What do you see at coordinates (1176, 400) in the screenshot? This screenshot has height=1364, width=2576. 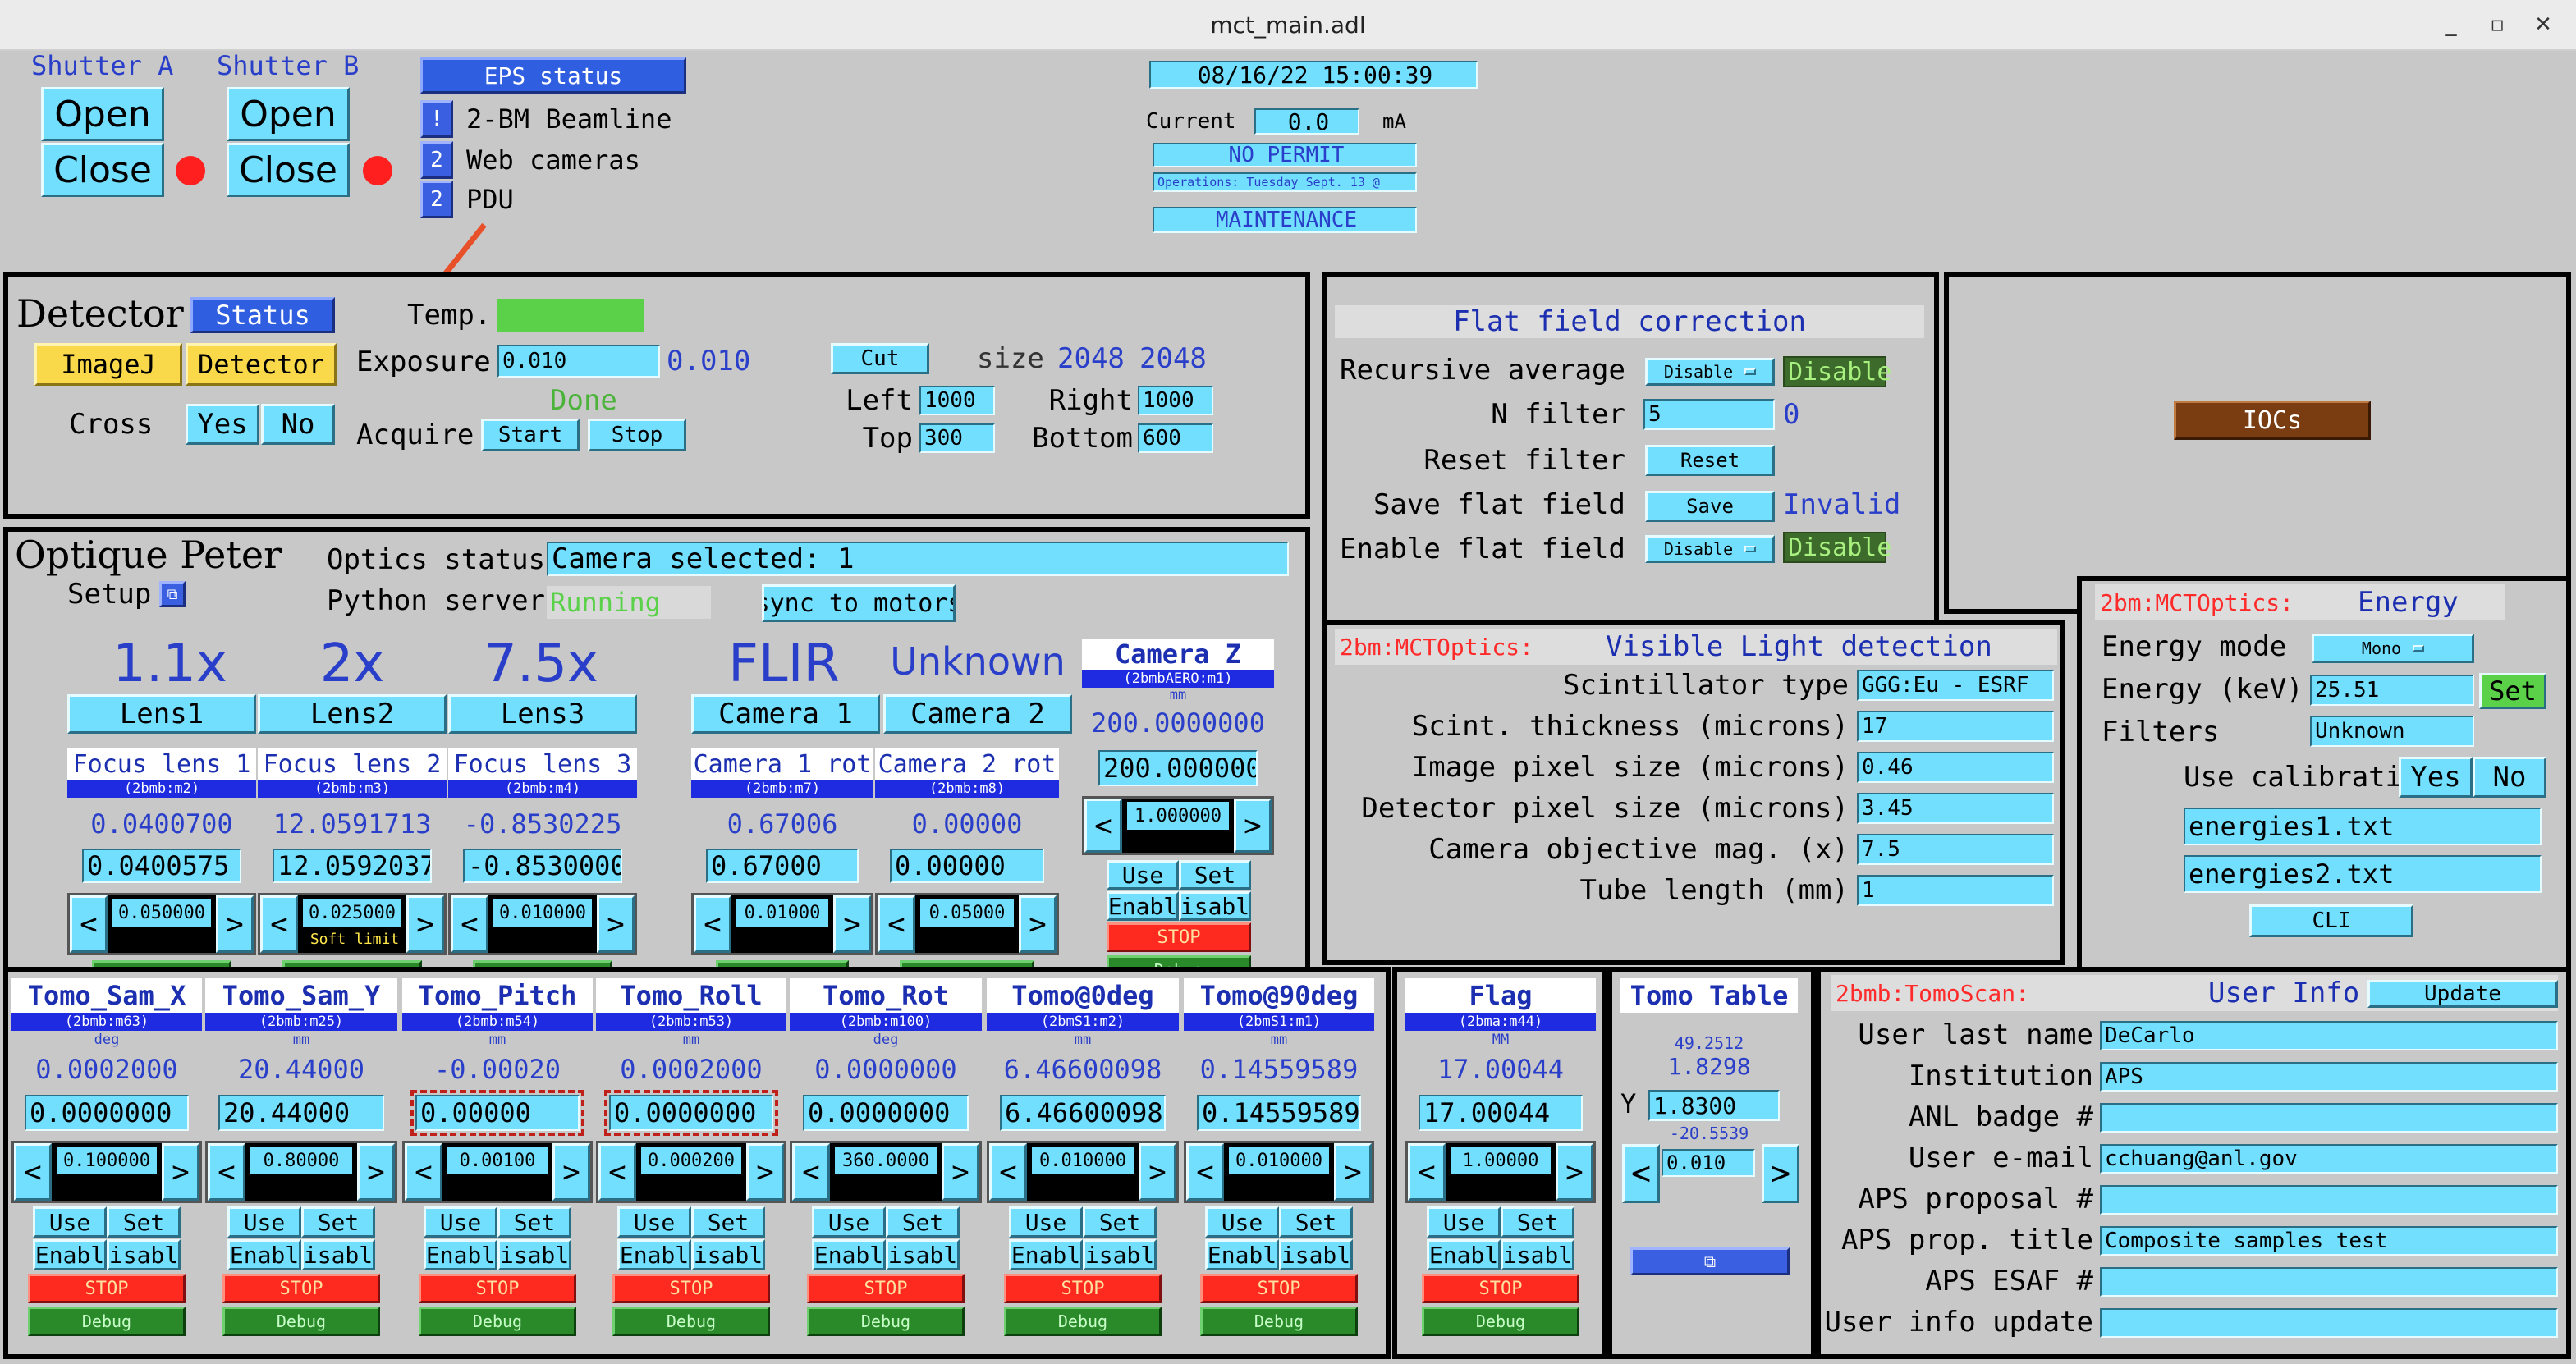 I see `roi-right-input: 1000` at bounding box center [1176, 400].